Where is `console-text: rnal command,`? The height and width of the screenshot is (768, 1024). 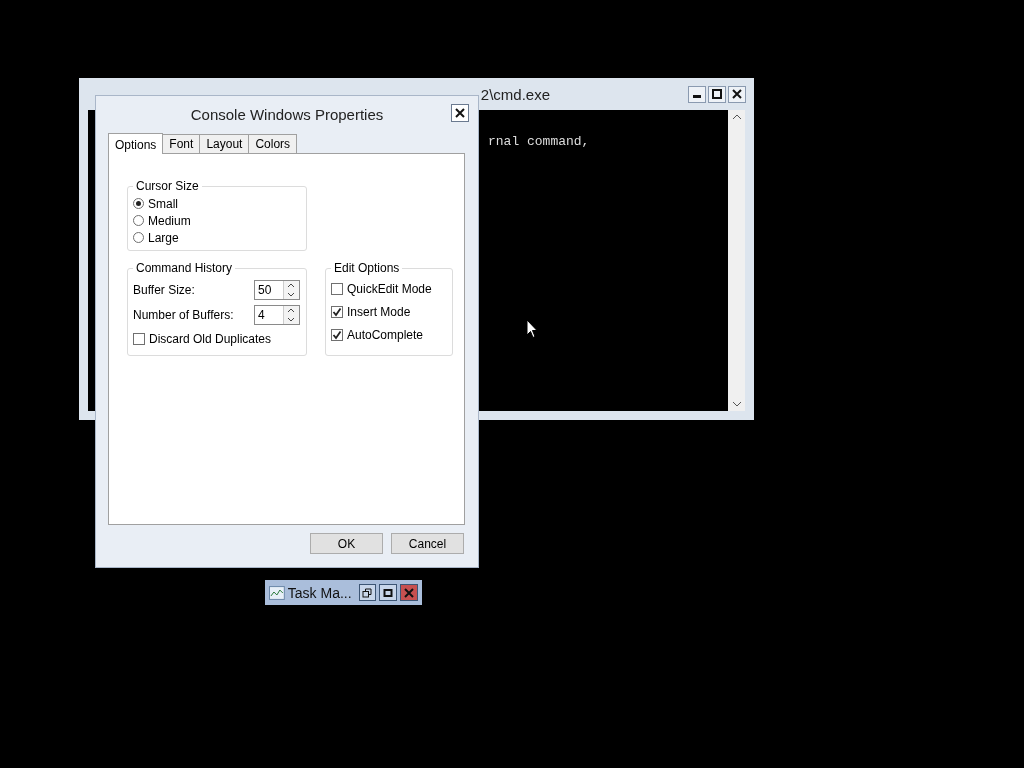
console-text: rnal command, is located at coordinates (539, 141).